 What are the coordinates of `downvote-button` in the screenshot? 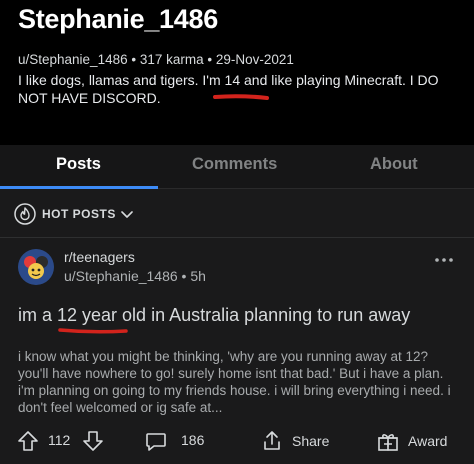 It's located at (93, 441).